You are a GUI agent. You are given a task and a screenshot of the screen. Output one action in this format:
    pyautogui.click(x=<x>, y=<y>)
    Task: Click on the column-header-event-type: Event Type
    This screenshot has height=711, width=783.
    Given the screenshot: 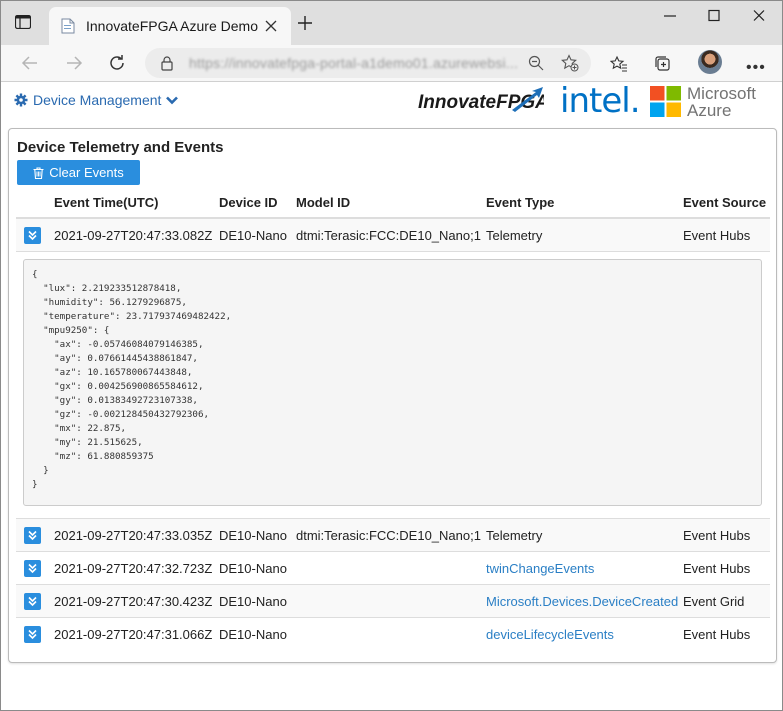 What is the action you would take?
    pyautogui.click(x=584, y=203)
    